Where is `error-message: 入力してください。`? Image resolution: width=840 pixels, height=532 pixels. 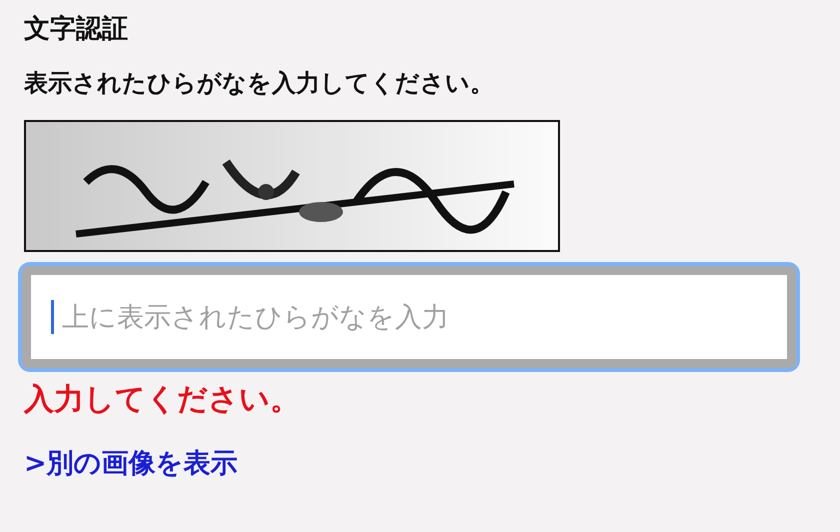 error-message: 入力してください。 is located at coordinates (162, 400).